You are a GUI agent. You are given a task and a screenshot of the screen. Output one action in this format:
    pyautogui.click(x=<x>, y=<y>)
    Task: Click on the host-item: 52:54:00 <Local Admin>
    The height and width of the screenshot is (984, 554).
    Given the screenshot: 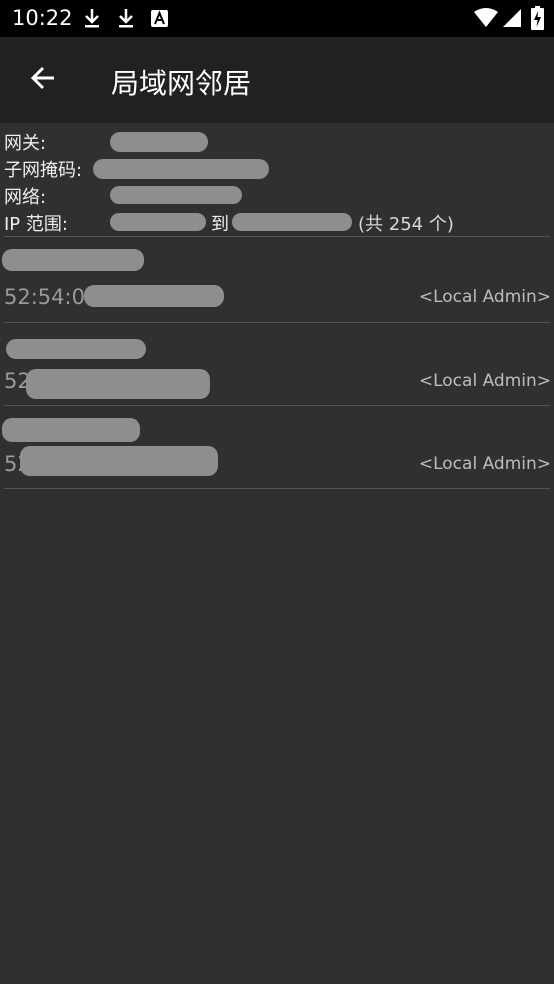 What is the action you would take?
    pyautogui.click(x=277, y=280)
    